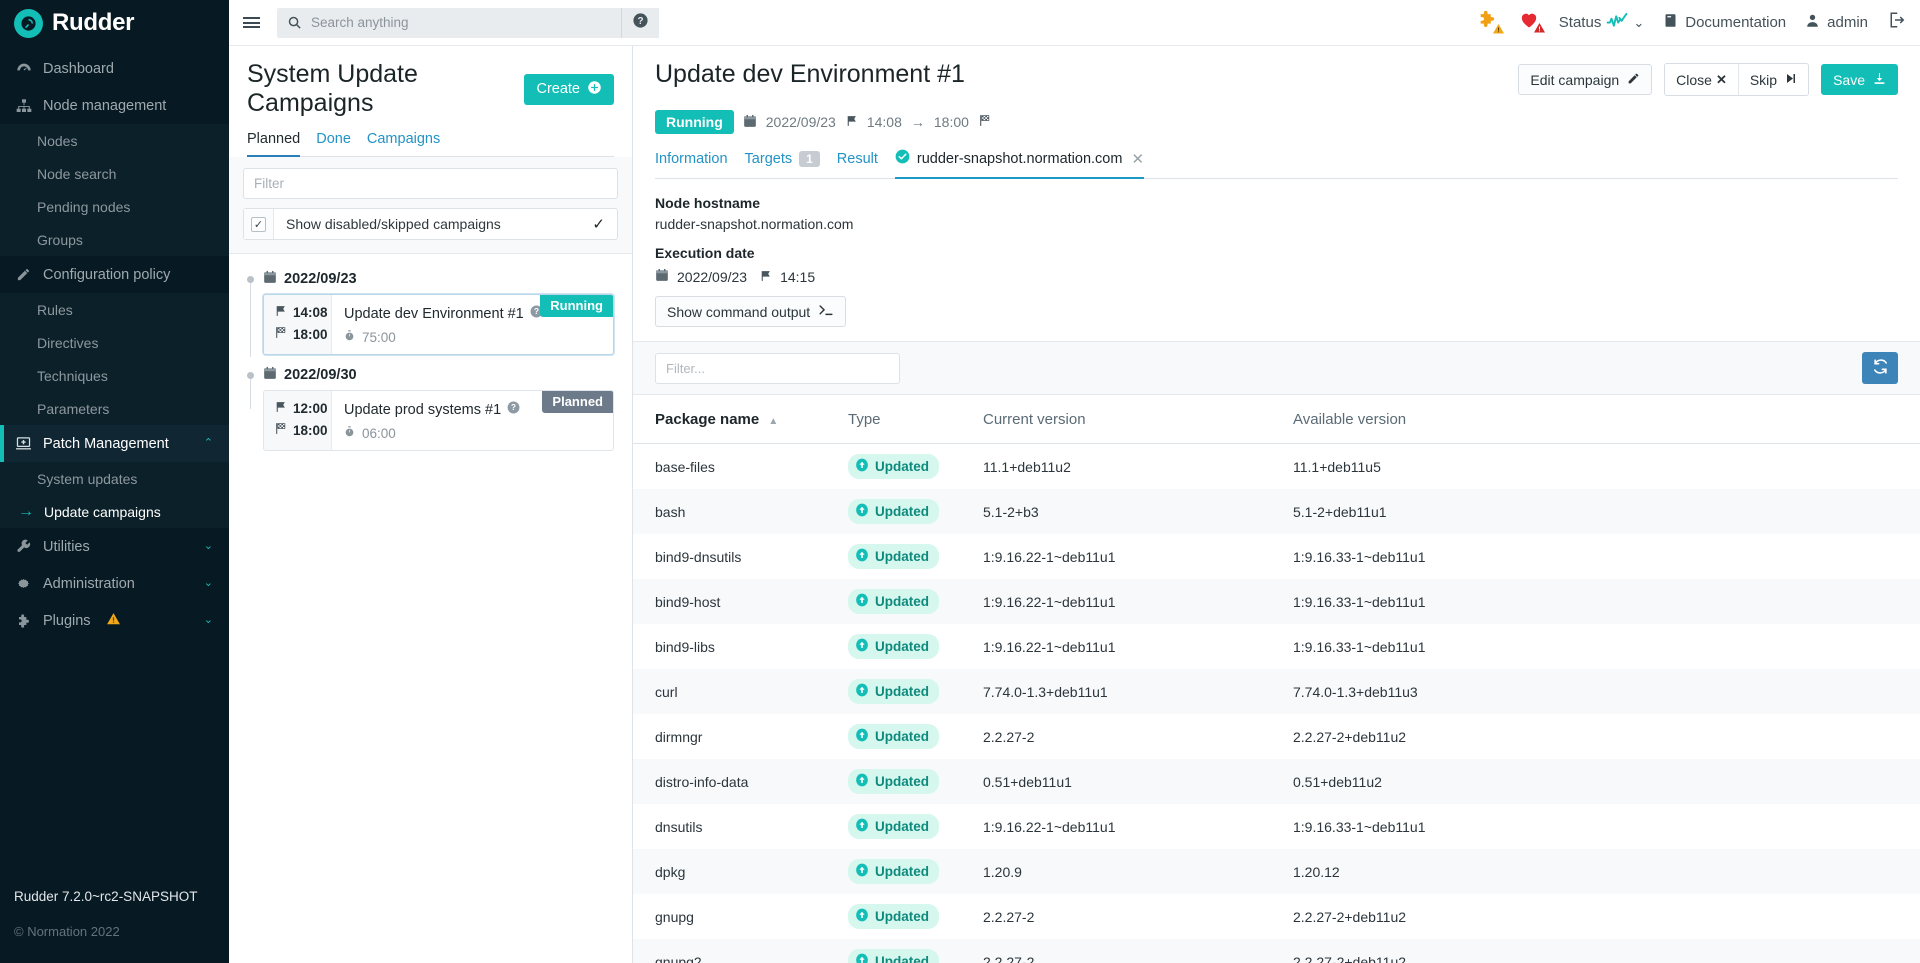  Describe the element at coordinates (594, 89) in the screenshot. I see `plus-circle-icon` at that location.